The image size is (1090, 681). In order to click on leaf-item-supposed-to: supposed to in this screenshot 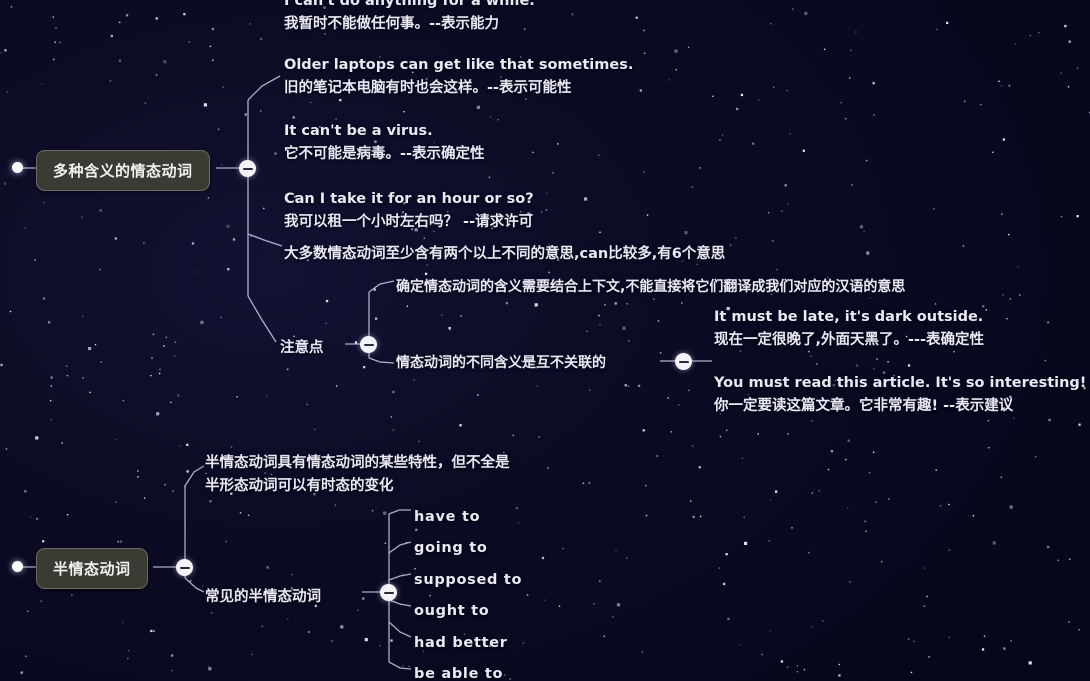, I will do `click(468, 580)`.